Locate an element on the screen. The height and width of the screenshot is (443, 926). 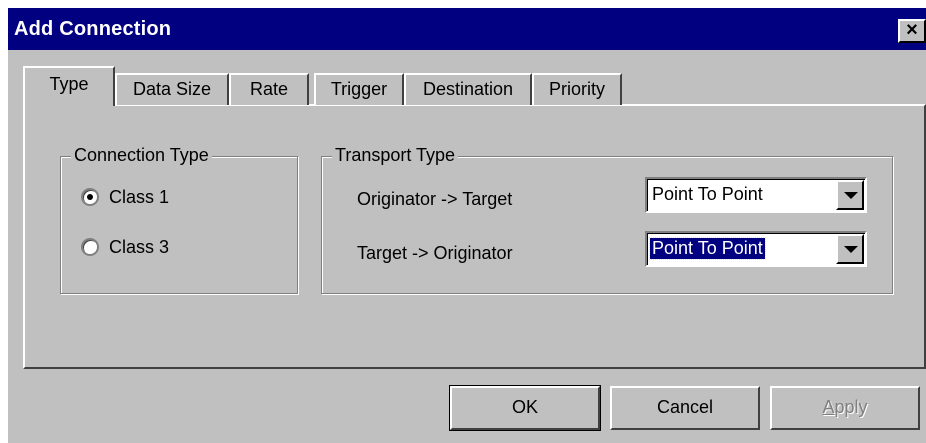
tab-data-size: Data Size is located at coordinates (172, 89).